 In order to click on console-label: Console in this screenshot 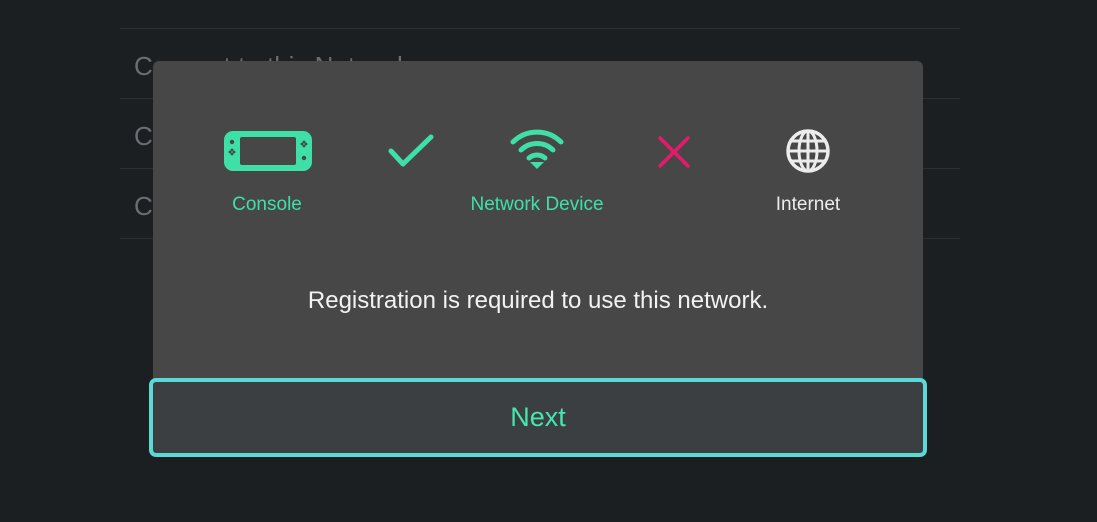, I will do `click(267, 204)`.